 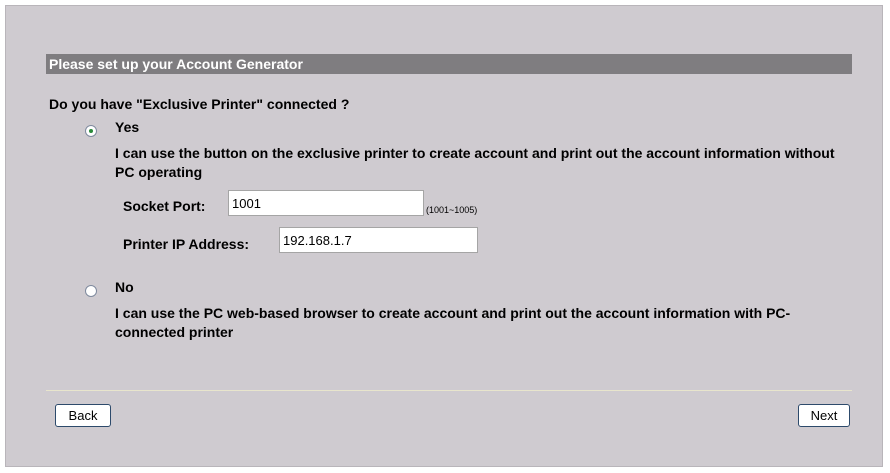 I want to click on printer-ip-input, so click(x=378, y=240).